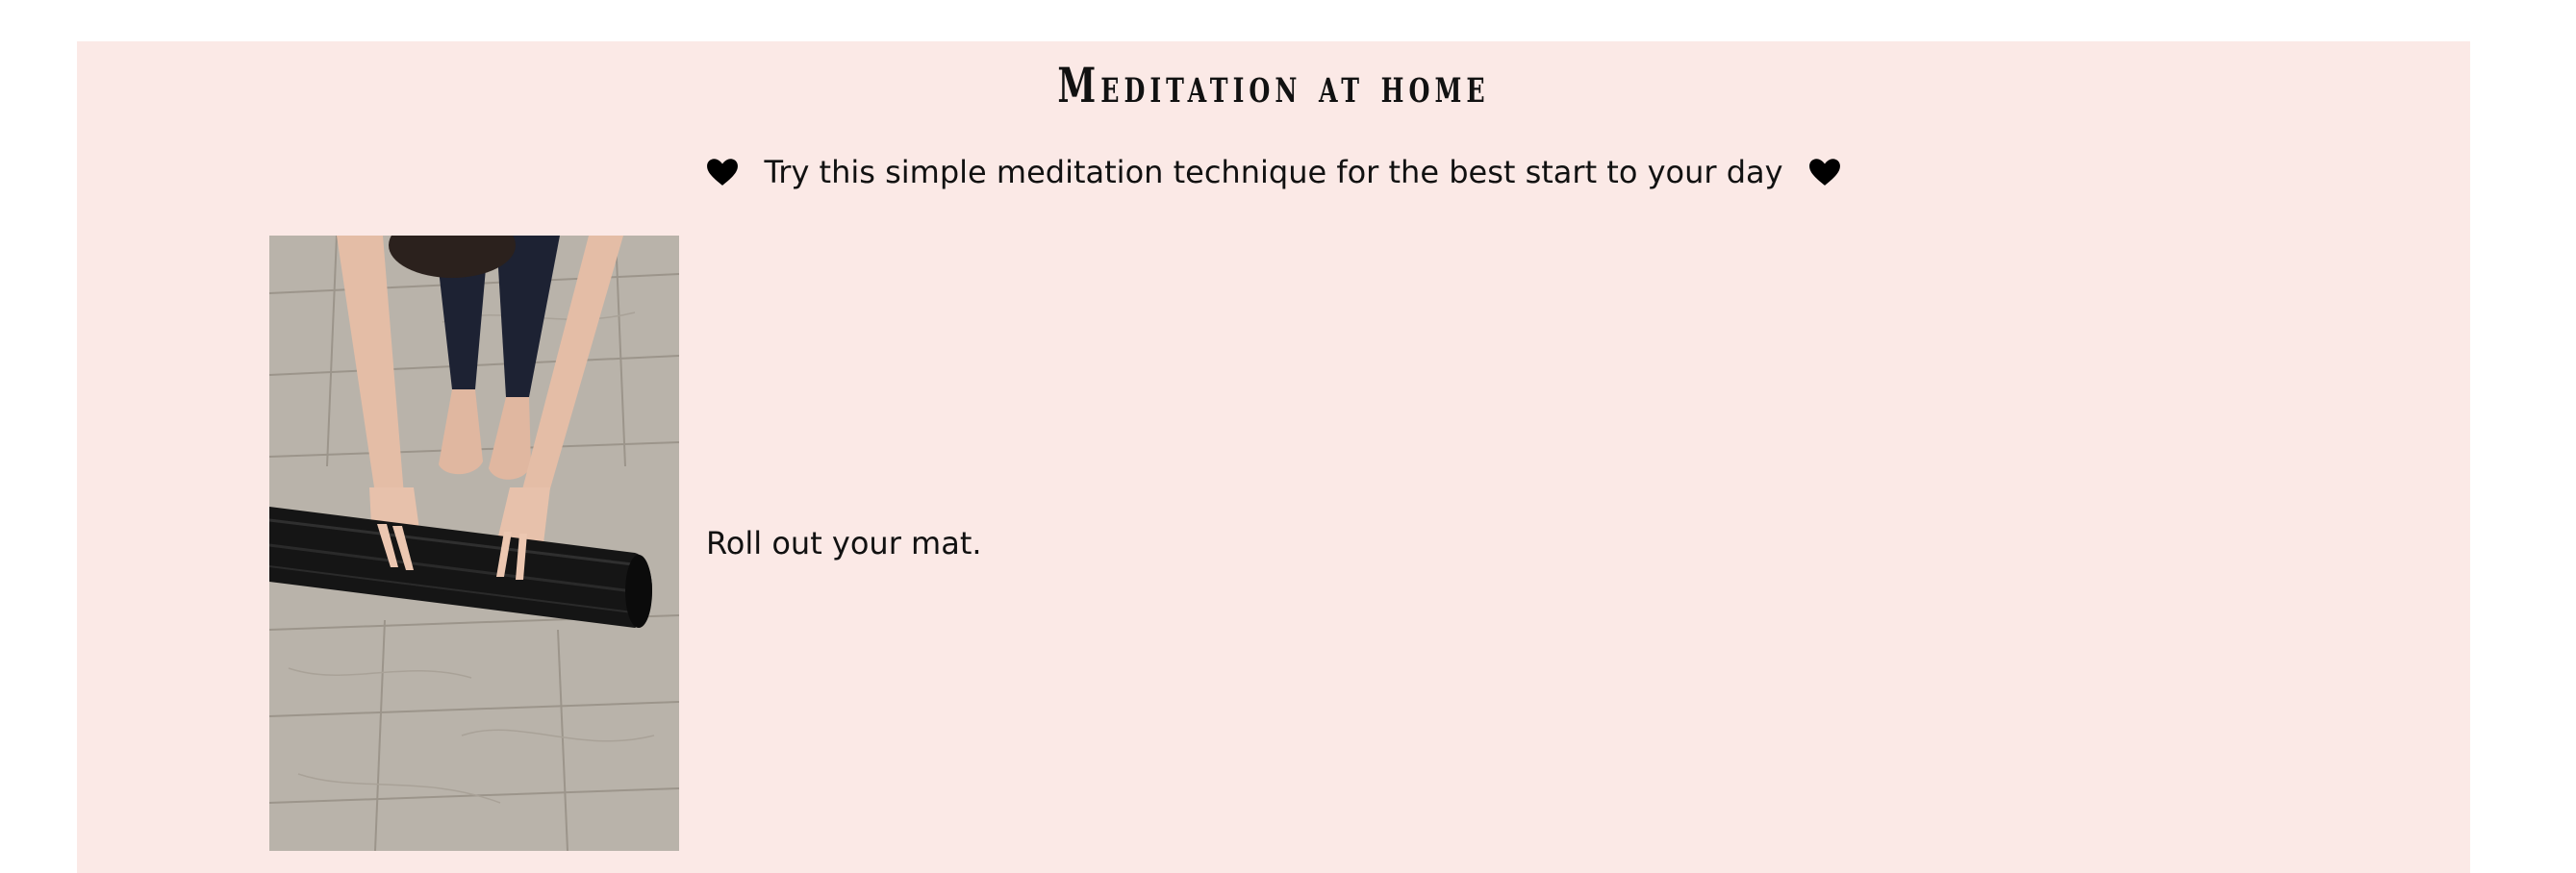 The image size is (2576, 873). What do you see at coordinates (474, 544) in the screenshot?
I see `yoga-mat-photo` at bounding box center [474, 544].